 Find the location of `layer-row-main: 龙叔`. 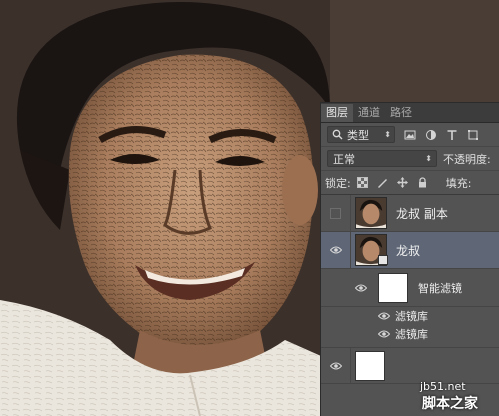

layer-row-main: 龙叔 is located at coordinates (410, 250).